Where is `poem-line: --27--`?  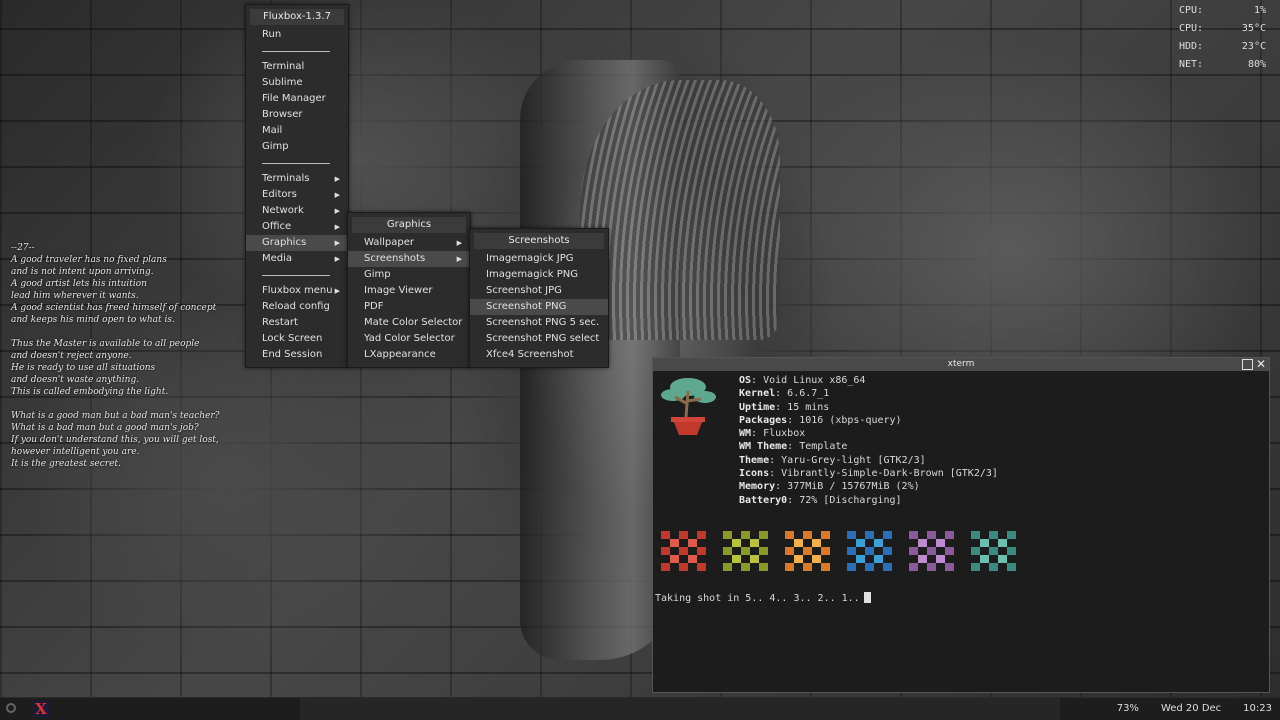 poem-line: --27-- is located at coordinates (23, 248).